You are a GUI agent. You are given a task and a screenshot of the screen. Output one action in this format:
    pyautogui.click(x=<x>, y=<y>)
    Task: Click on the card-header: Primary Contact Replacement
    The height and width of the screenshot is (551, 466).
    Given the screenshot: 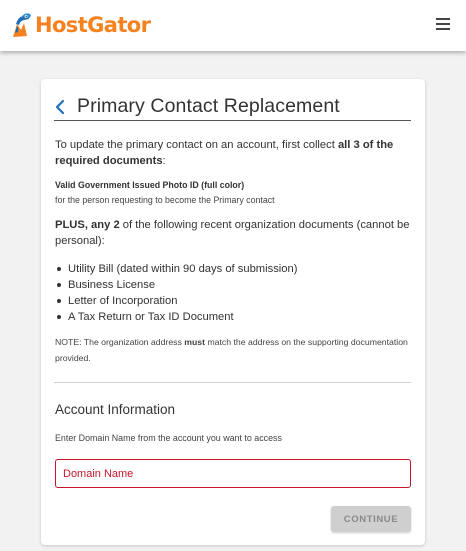 What is the action you would take?
    pyautogui.click(x=232, y=107)
    